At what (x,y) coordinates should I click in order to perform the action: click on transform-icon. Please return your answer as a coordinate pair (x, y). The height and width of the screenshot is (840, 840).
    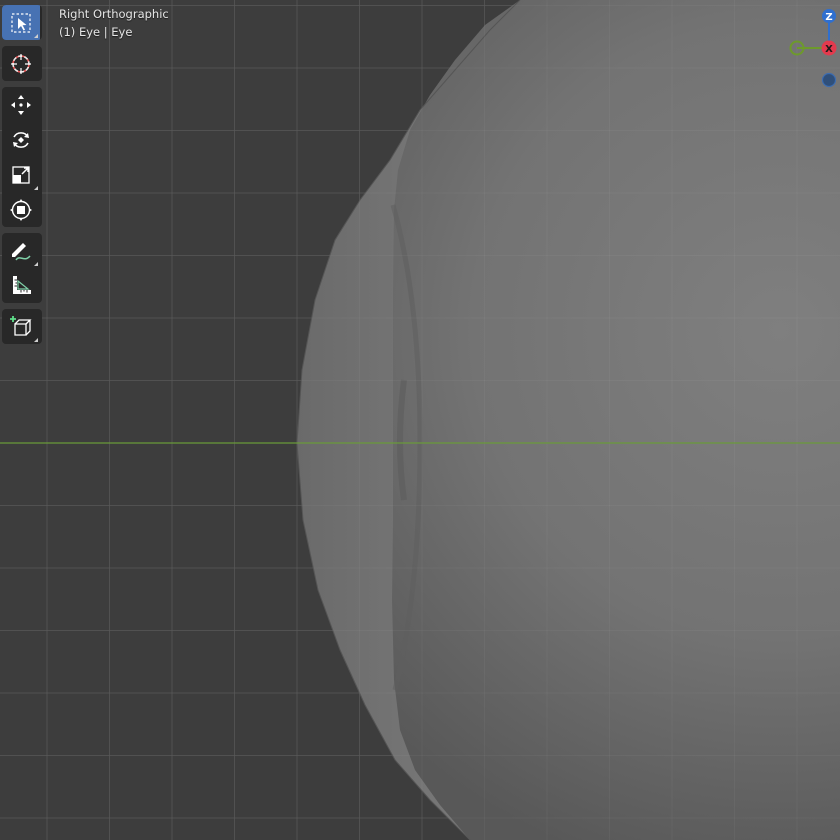
    Looking at the image, I should click on (21, 209).